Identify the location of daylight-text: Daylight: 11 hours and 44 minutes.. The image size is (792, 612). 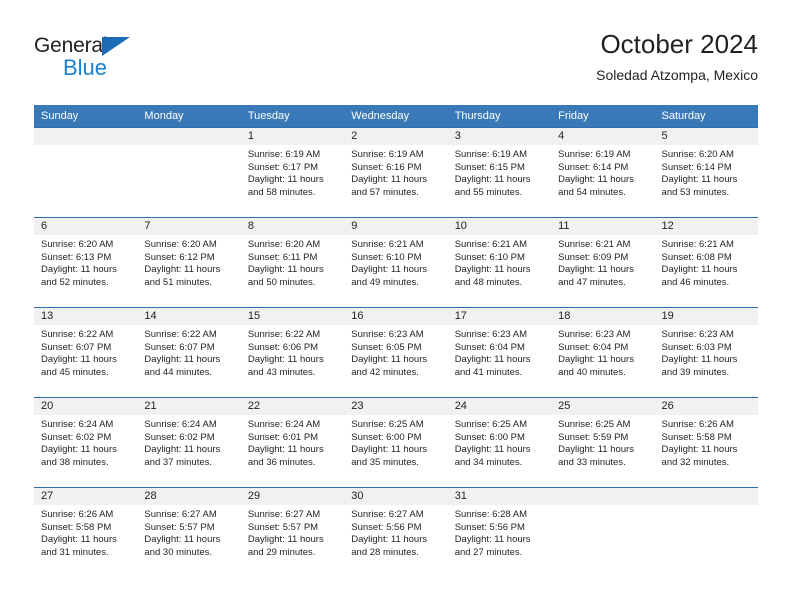
(182, 366).